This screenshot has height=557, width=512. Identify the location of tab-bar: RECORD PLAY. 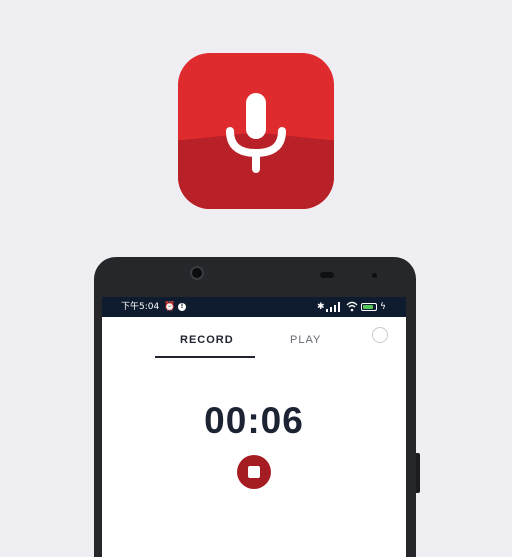
(254, 338).